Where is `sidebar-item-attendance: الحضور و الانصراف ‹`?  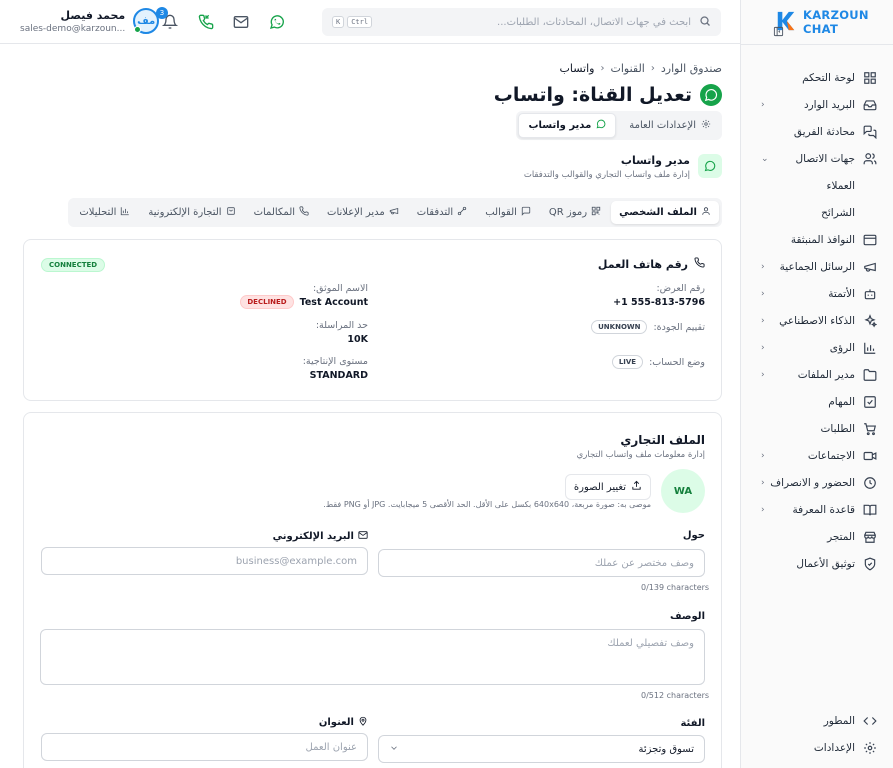 sidebar-item-attendance: الحضور و الانصراف ‹ is located at coordinates (817, 482).